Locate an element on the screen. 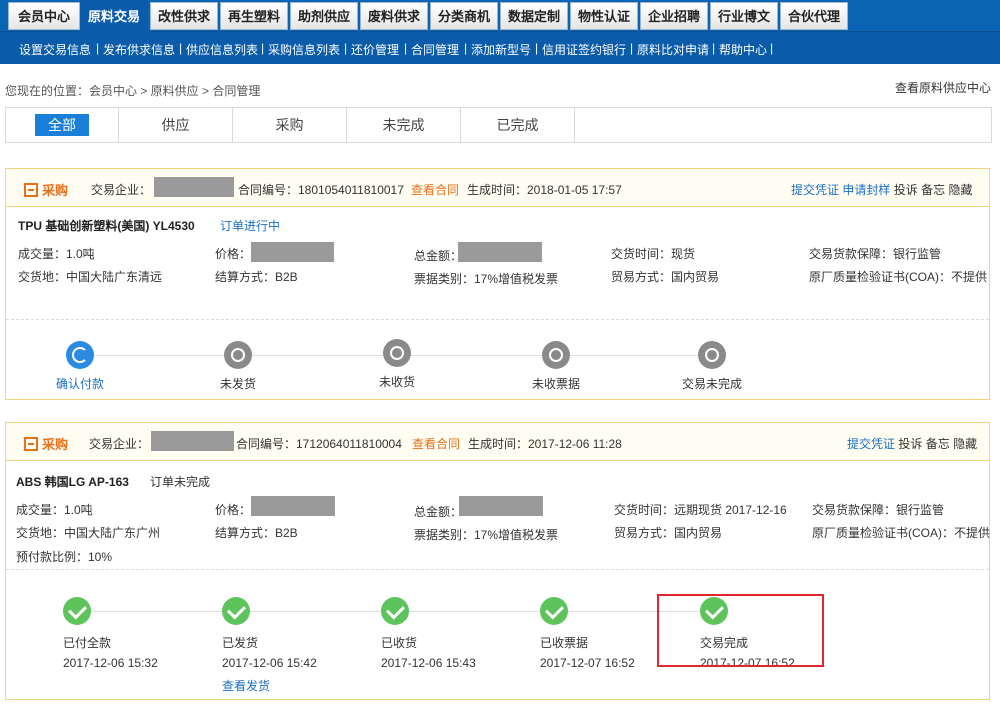  subnav-lc-banks: 信用证签约银行 is located at coordinates (584, 49).